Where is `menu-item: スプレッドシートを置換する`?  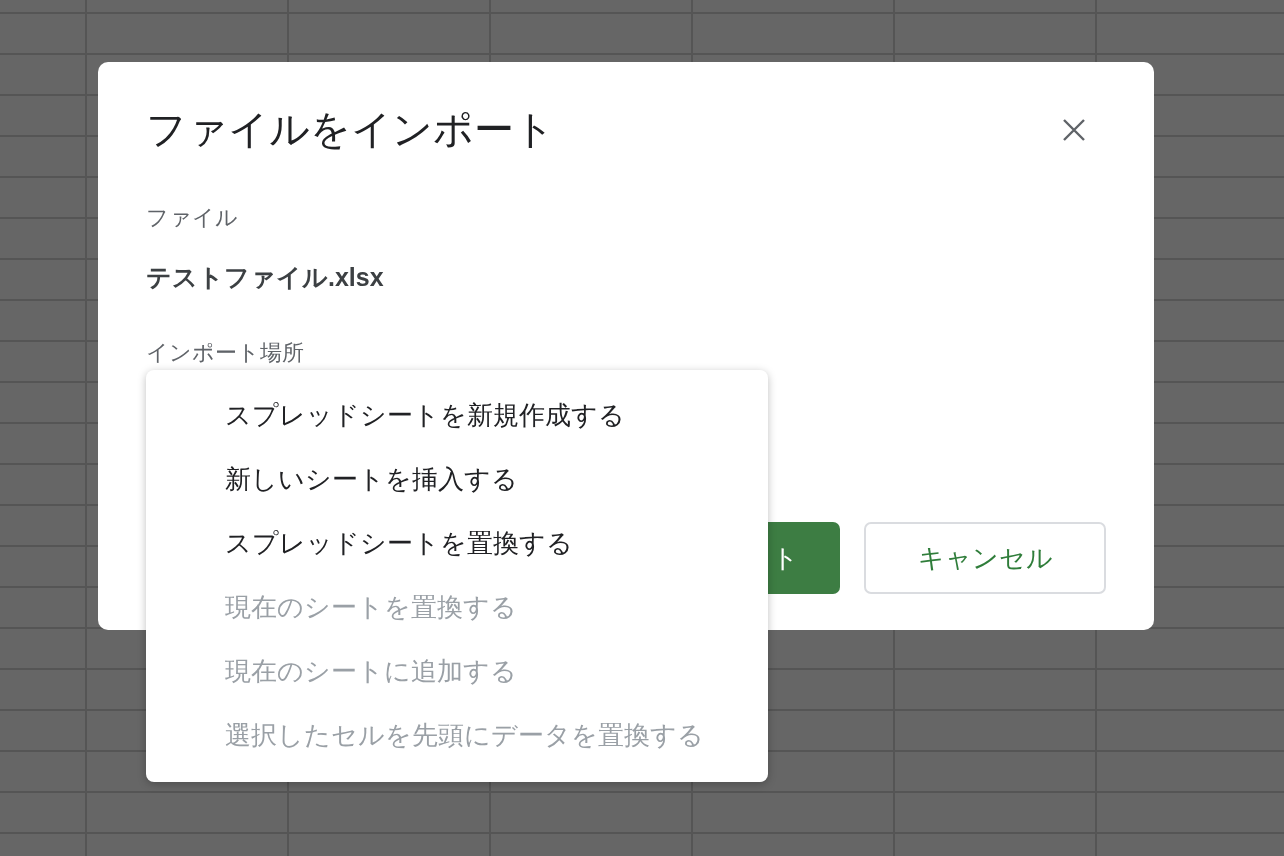 menu-item: スプレッドシートを置換する is located at coordinates (457, 543).